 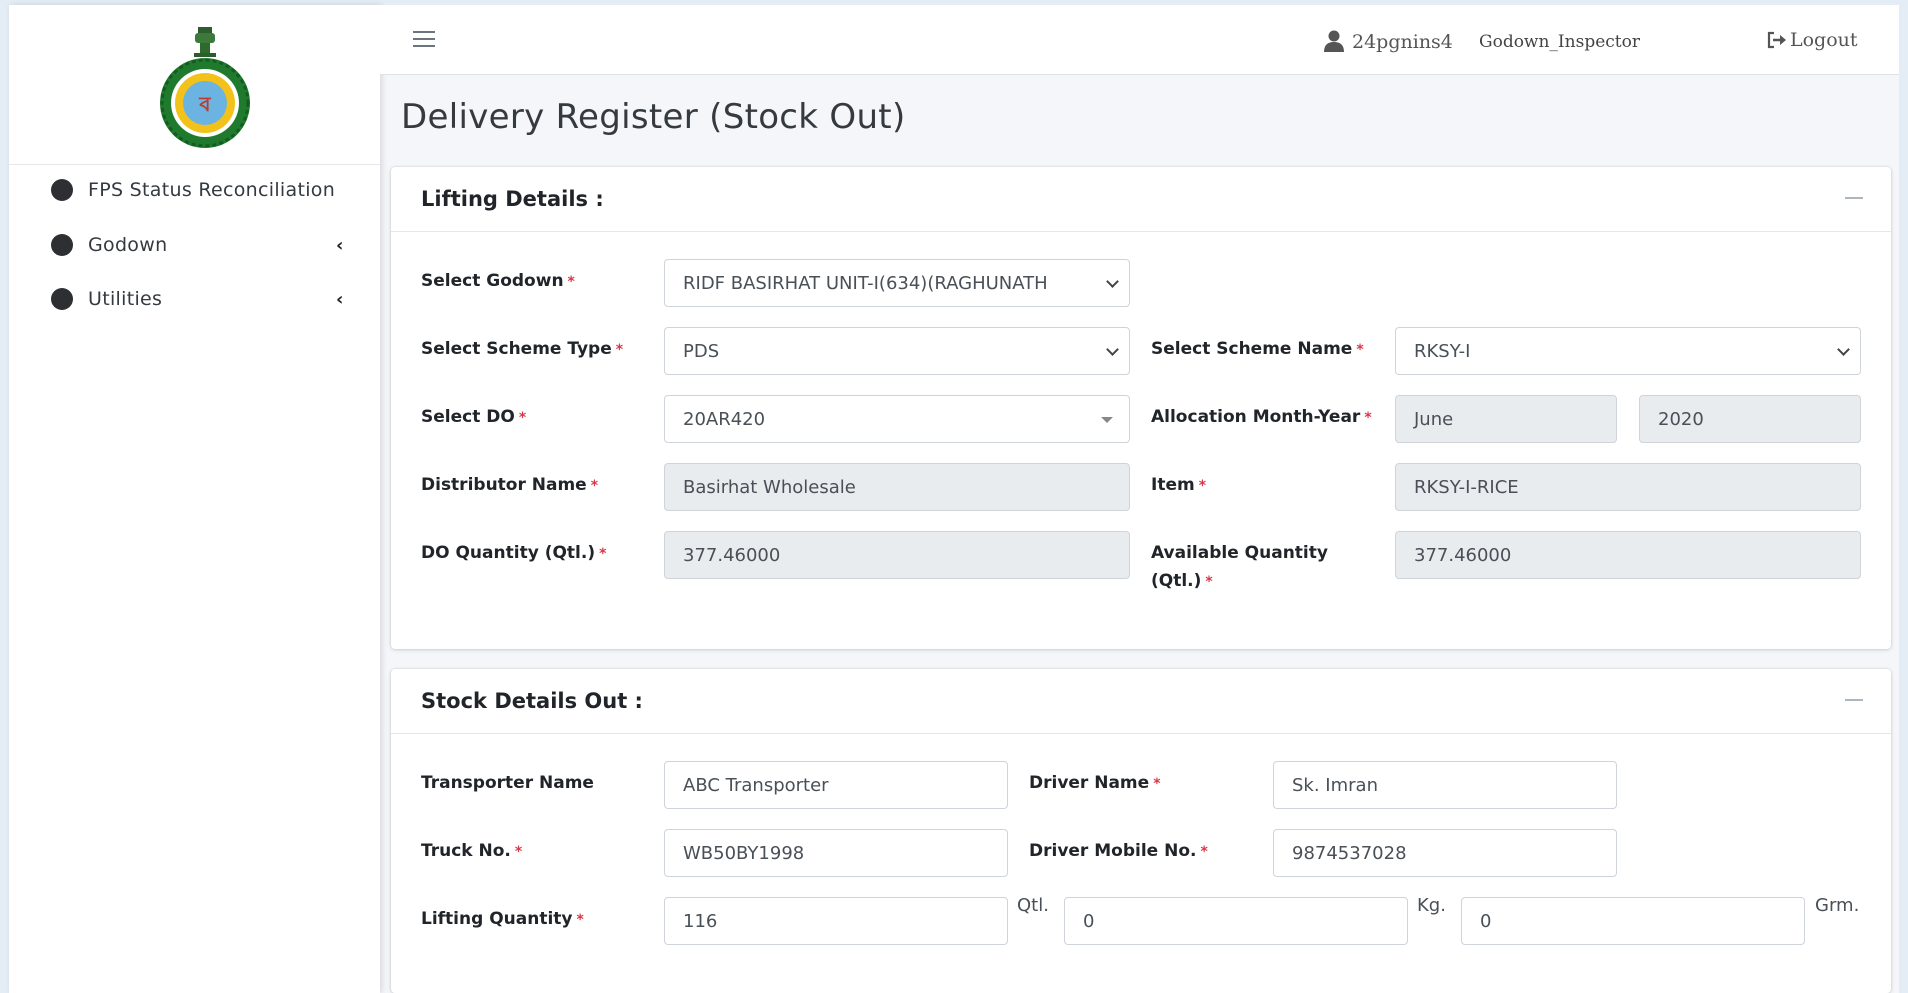 What do you see at coordinates (897, 555) in the screenshot?
I see `do-quantity-field: 377.46000` at bounding box center [897, 555].